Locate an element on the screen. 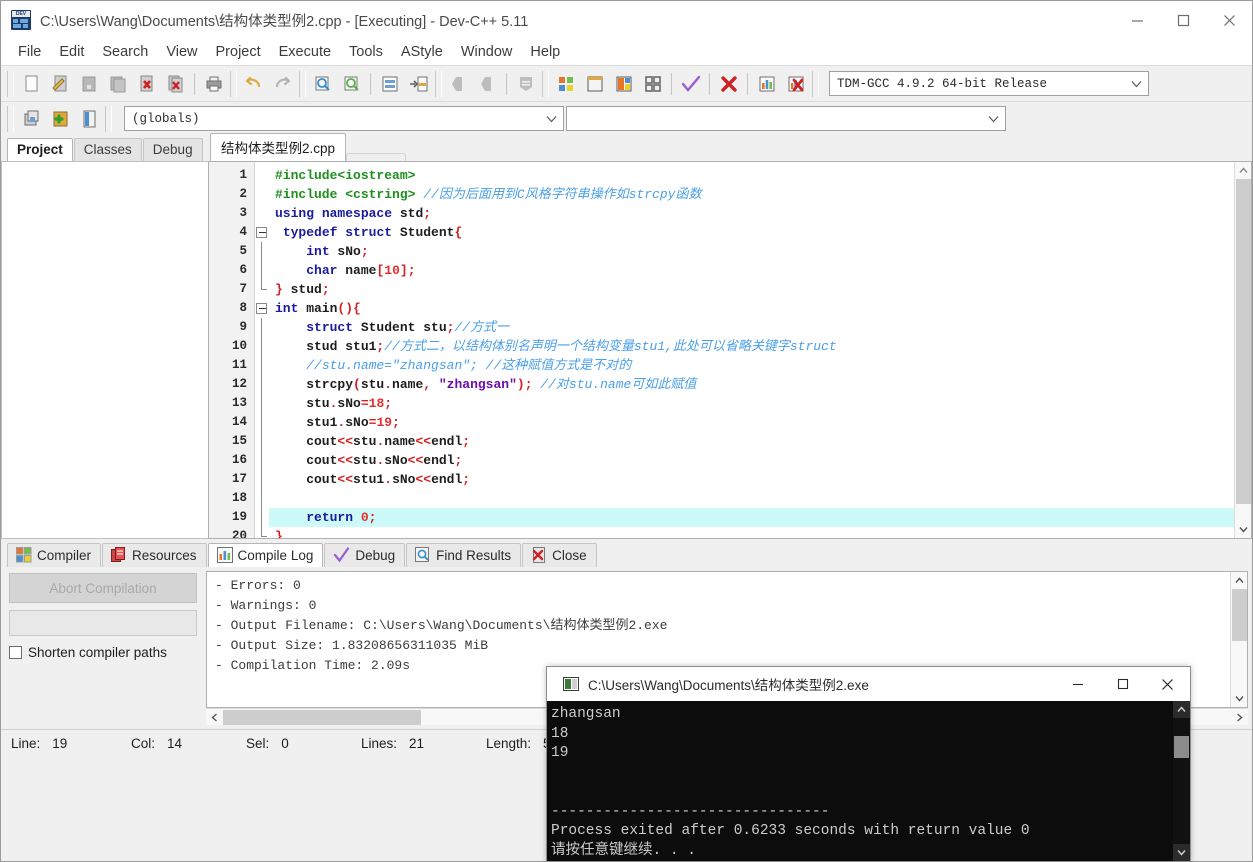 The image size is (1253, 862). log-hscroll-thumb is located at coordinates (322, 717).